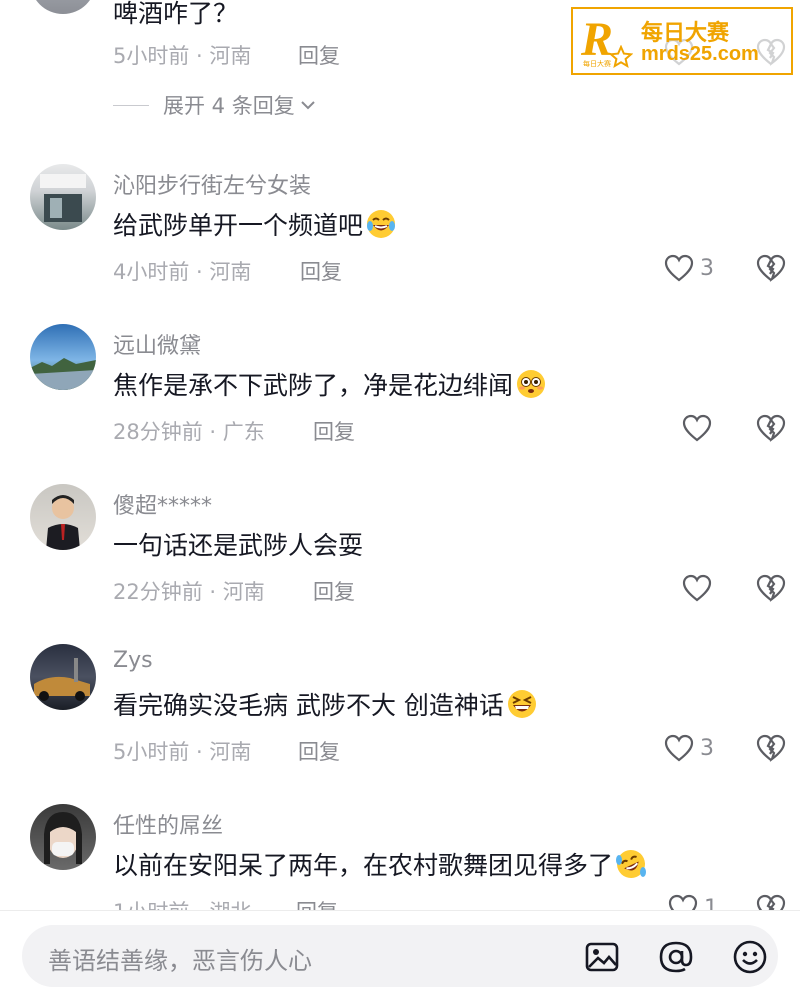 This screenshot has height=995, width=800. Describe the element at coordinates (521, 704) in the screenshot. I see `grin-squint-emoji` at that location.